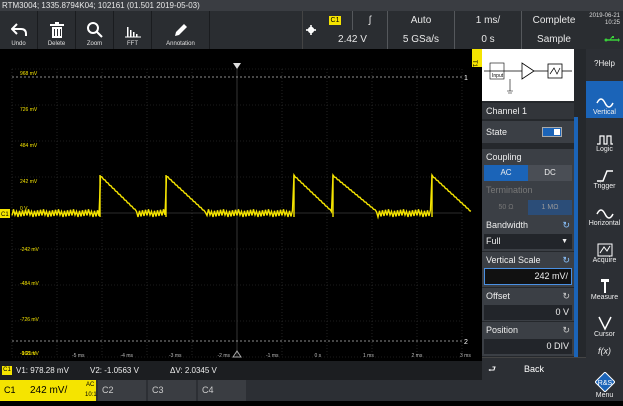 This screenshot has width=623, height=406. I want to click on help-label: Help, so click(606, 63).